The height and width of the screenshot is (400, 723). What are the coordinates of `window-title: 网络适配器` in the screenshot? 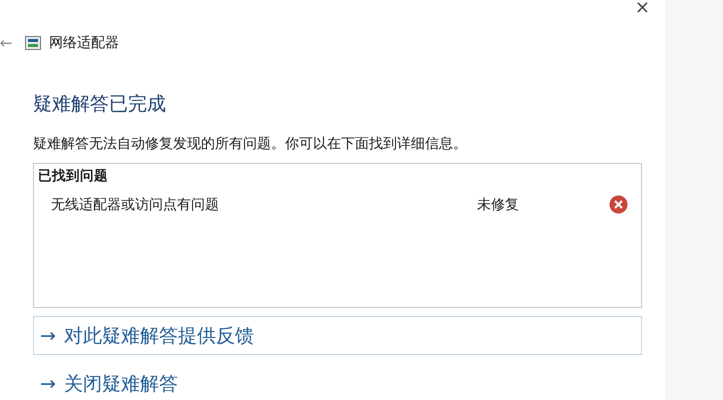 It's located at (84, 43).